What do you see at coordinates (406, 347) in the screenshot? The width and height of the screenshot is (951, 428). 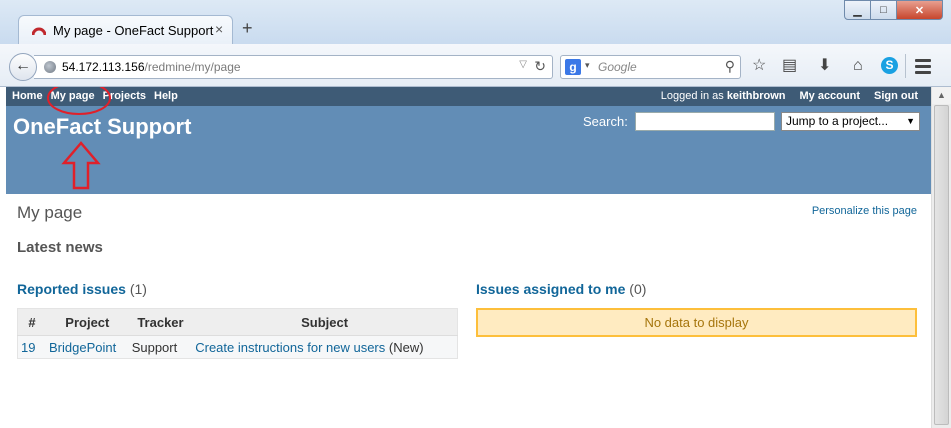 I see `issue-status: (New)` at bounding box center [406, 347].